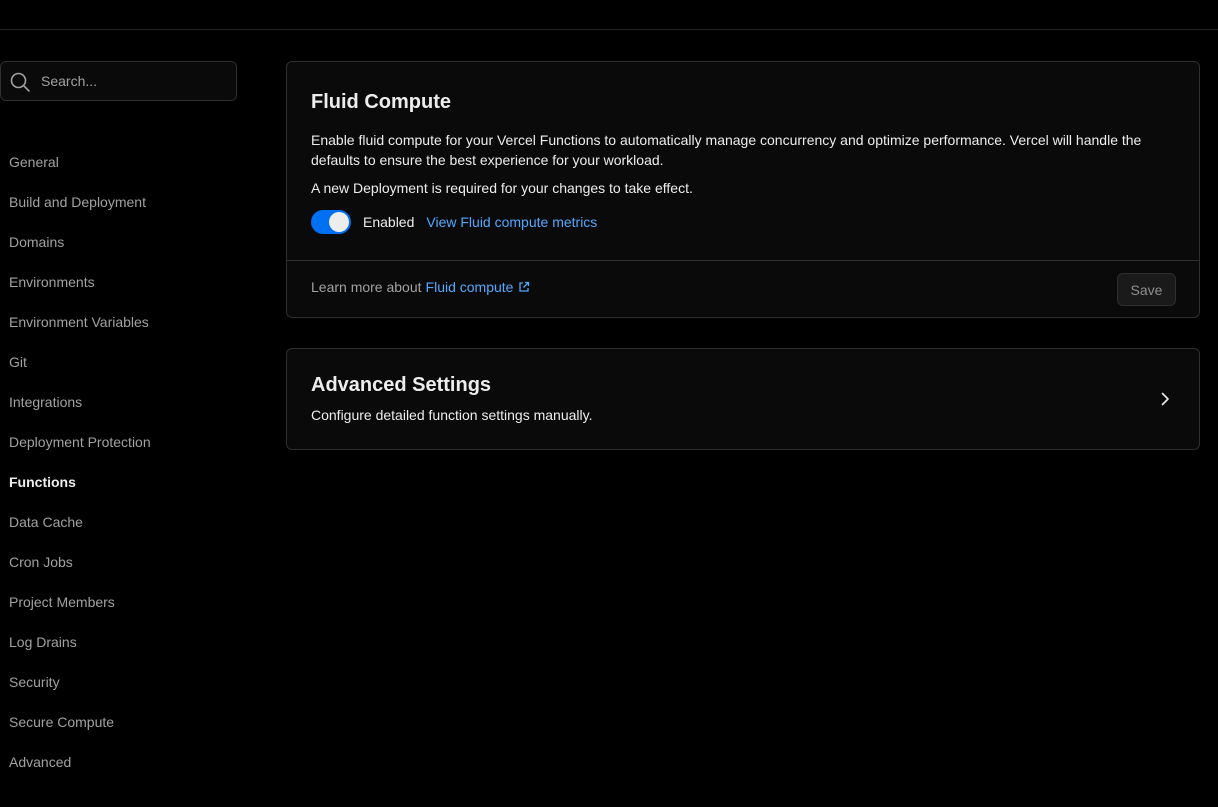 This screenshot has width=1218, height=807. I want to click on sidebar-item-functions: Functions, so click(42, 482).